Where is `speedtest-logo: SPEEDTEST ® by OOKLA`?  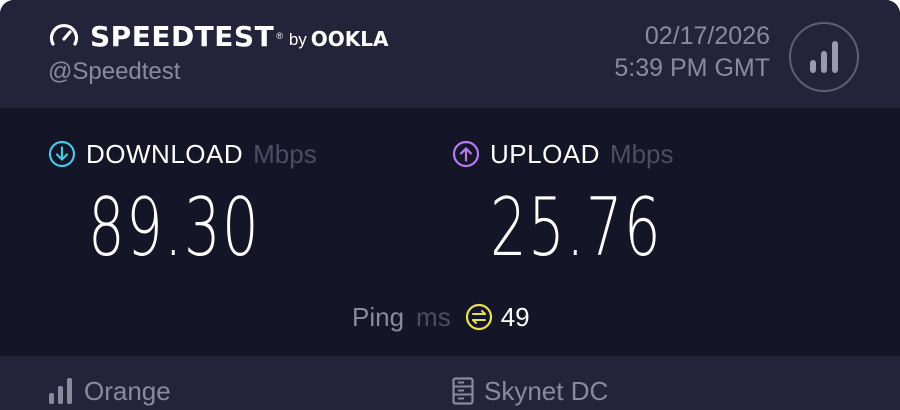
speedtest-logo: SPEEDTEST ® by OOKLA is located at coordinates (218, 36).